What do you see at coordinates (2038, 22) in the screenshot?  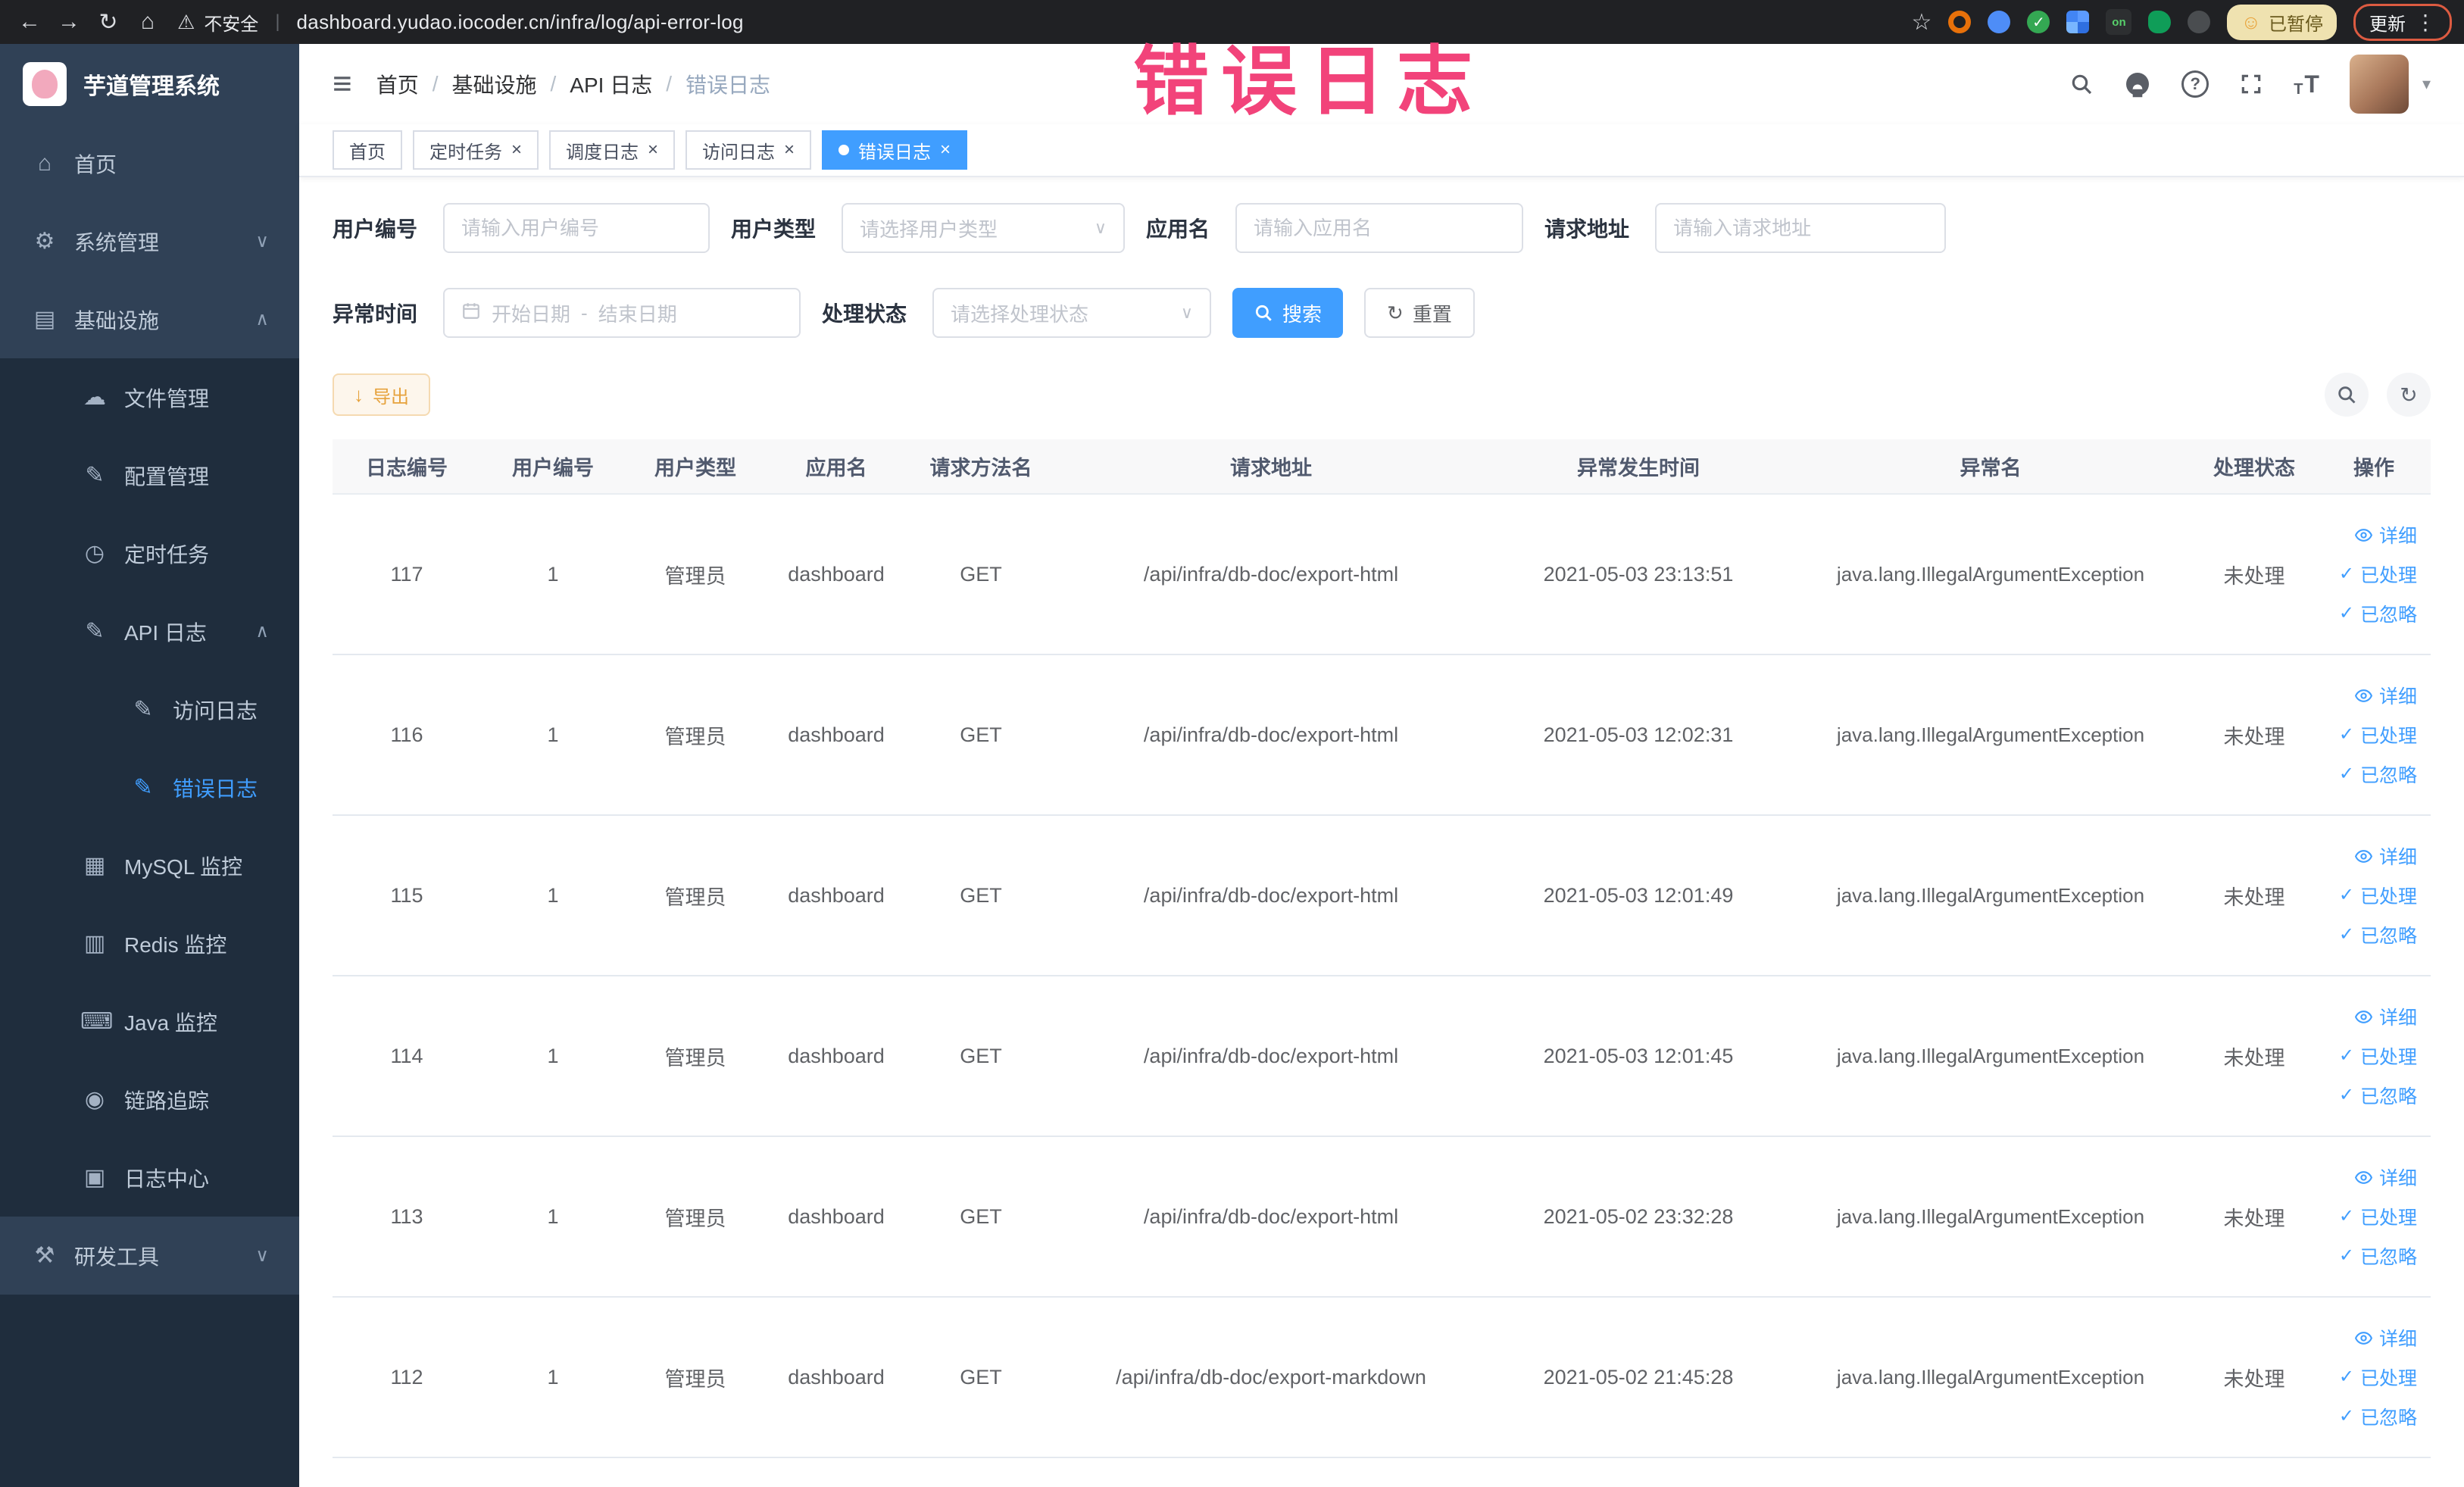 I see `extension-green-check-icon: ✓` at bounding box center [2038, 22].